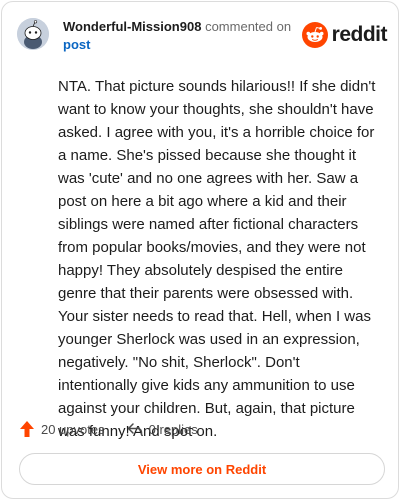  What do you see at coordinates (314, 35) in the screenshot?
I see `reddit-logo-icon` at bounding box center [314, 35].